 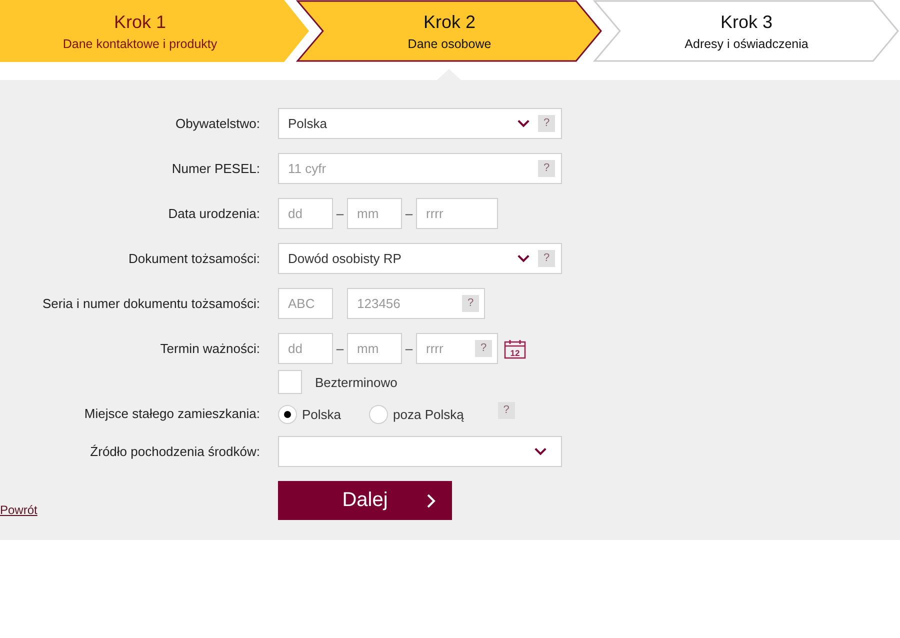 I want to click on field-label: Seria i numer dokumentu tożsamości:, so click(x=151, y=303).